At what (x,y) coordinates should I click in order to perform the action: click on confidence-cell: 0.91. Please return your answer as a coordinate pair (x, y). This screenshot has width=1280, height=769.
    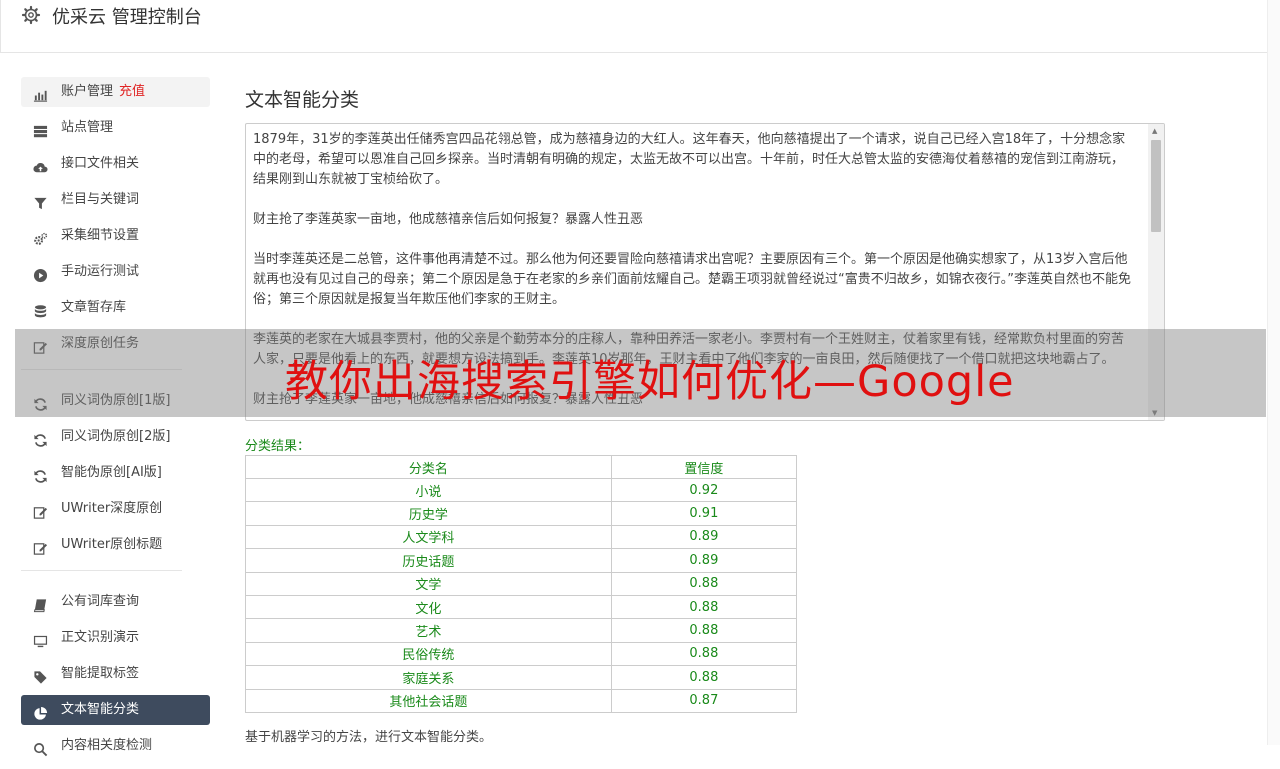
    Looking at the image, I should click on (704, 513).